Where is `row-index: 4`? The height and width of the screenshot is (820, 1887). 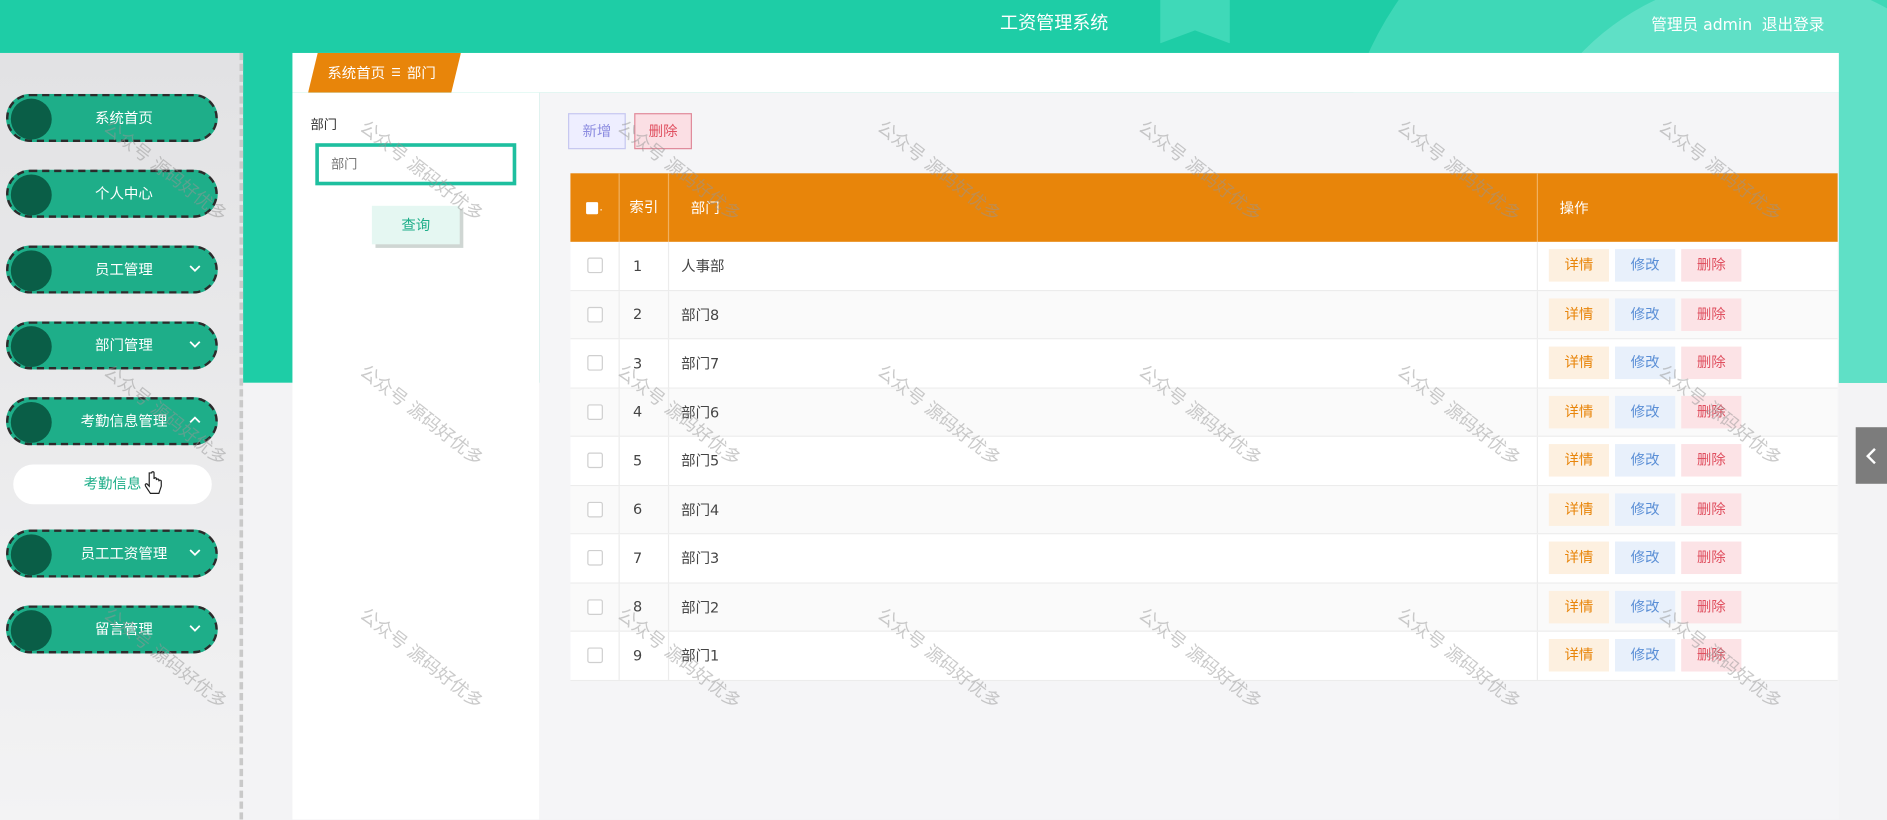 row-index: 4 is located at coordinates (645, 412).